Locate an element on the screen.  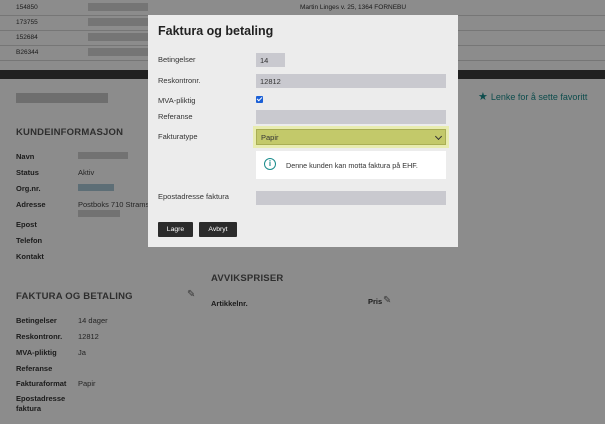
reskontro-label: Reskontronr. is located at coordinates (179, 80).